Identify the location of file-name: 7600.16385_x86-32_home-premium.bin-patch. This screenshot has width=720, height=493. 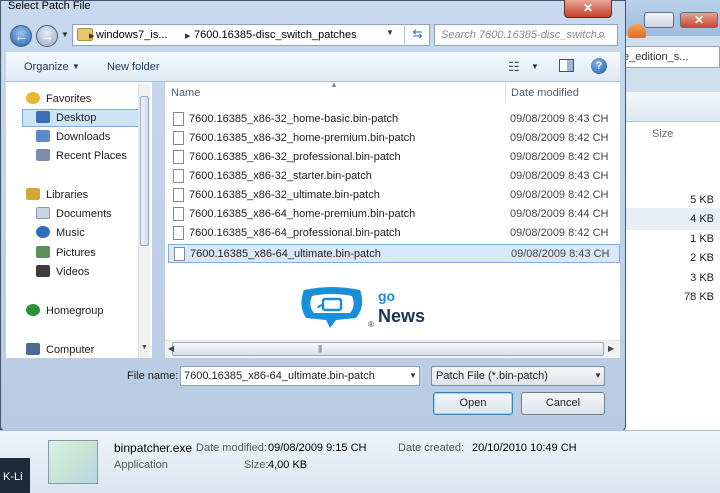
(302, 138).